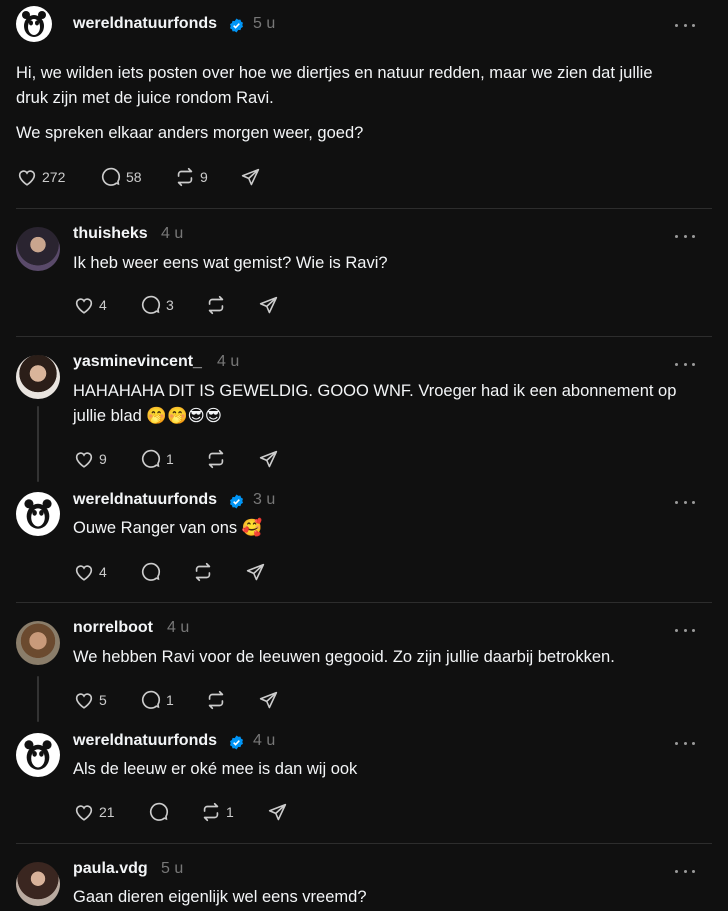 This screenshot has width=728, height=911. Describe the element at coordinates (103, 459) in the screenshot. I see `reply-2-like-count: 9` at that location.